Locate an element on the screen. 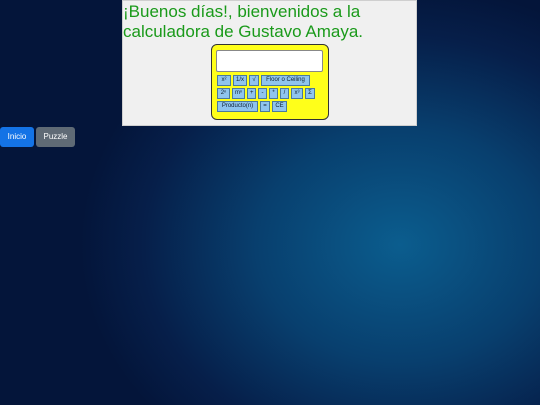 The height and width of the screenshot is (405, 540). calculator-display is located at coordinates (269, 61).